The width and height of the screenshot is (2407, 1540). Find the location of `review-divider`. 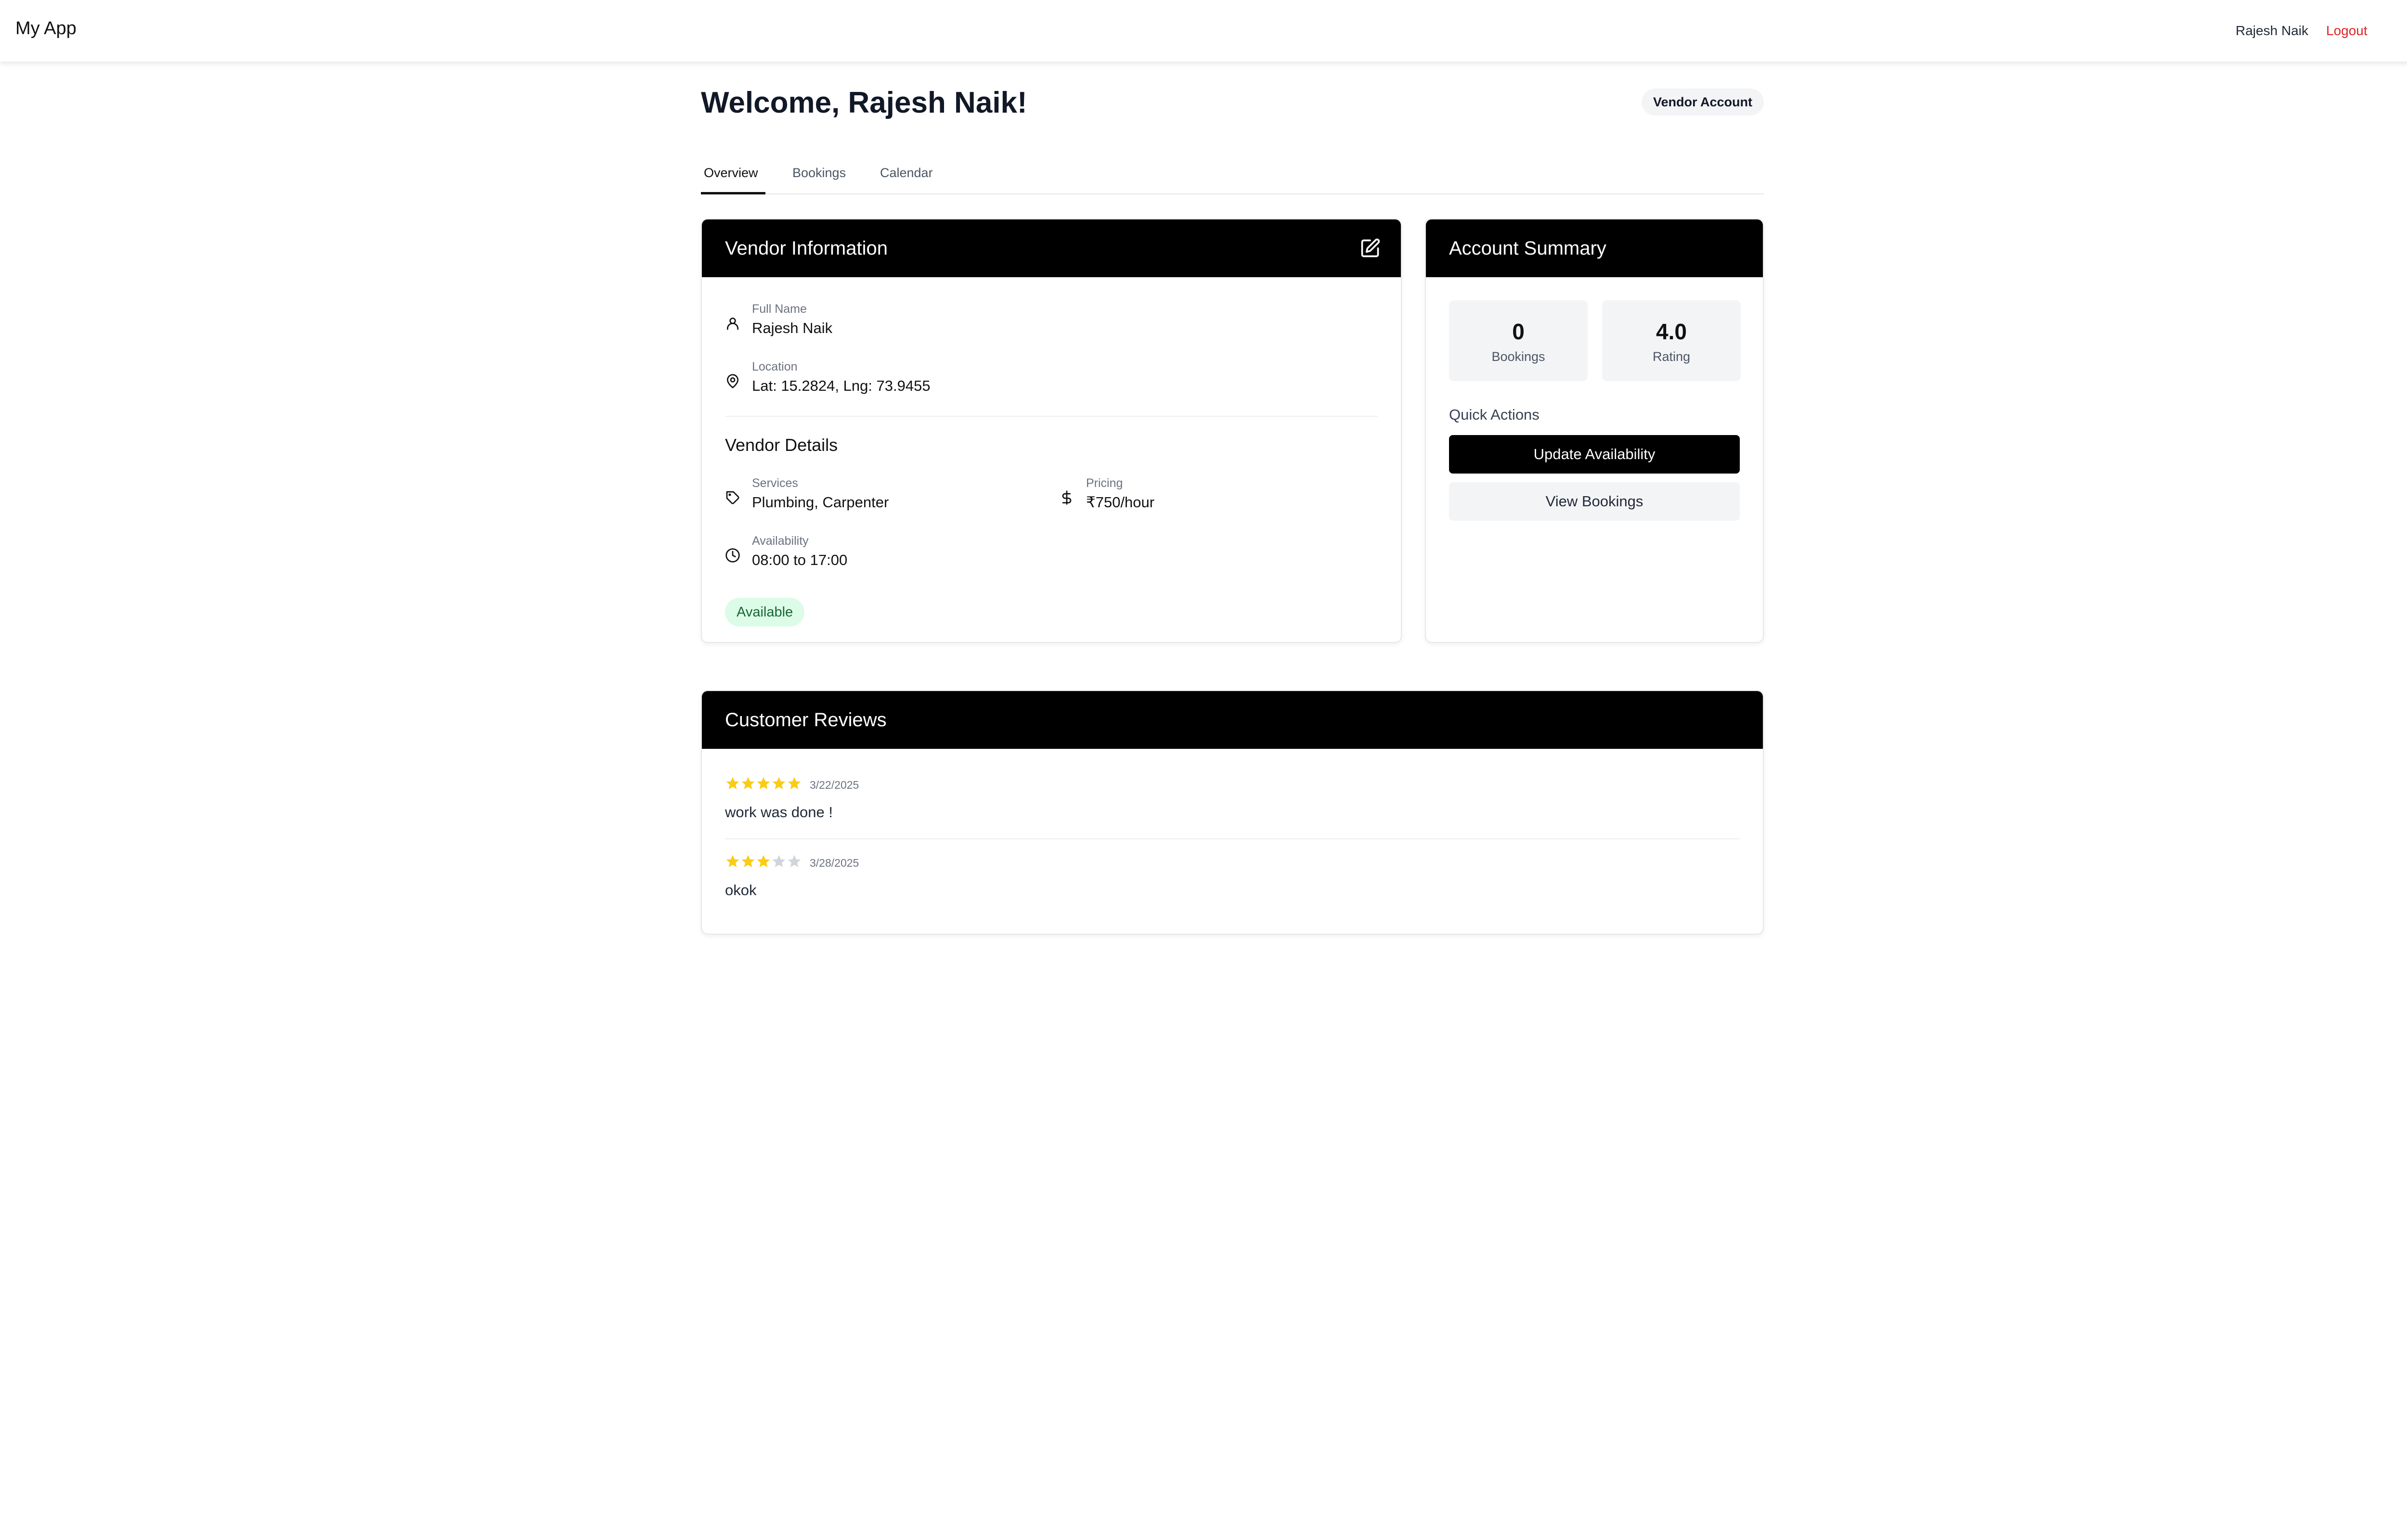

review-divider is located at coordinates (1232, 838).